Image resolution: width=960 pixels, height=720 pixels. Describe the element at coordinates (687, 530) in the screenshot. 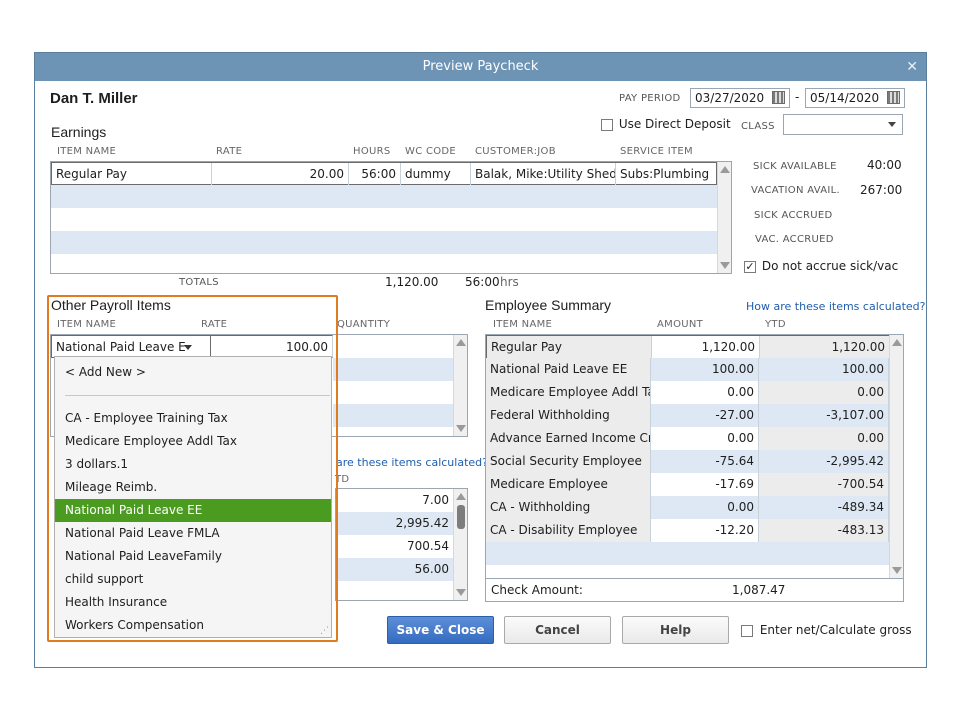

I see `table-row: CA - Disability Employee -12.20 -483.13` at that location.